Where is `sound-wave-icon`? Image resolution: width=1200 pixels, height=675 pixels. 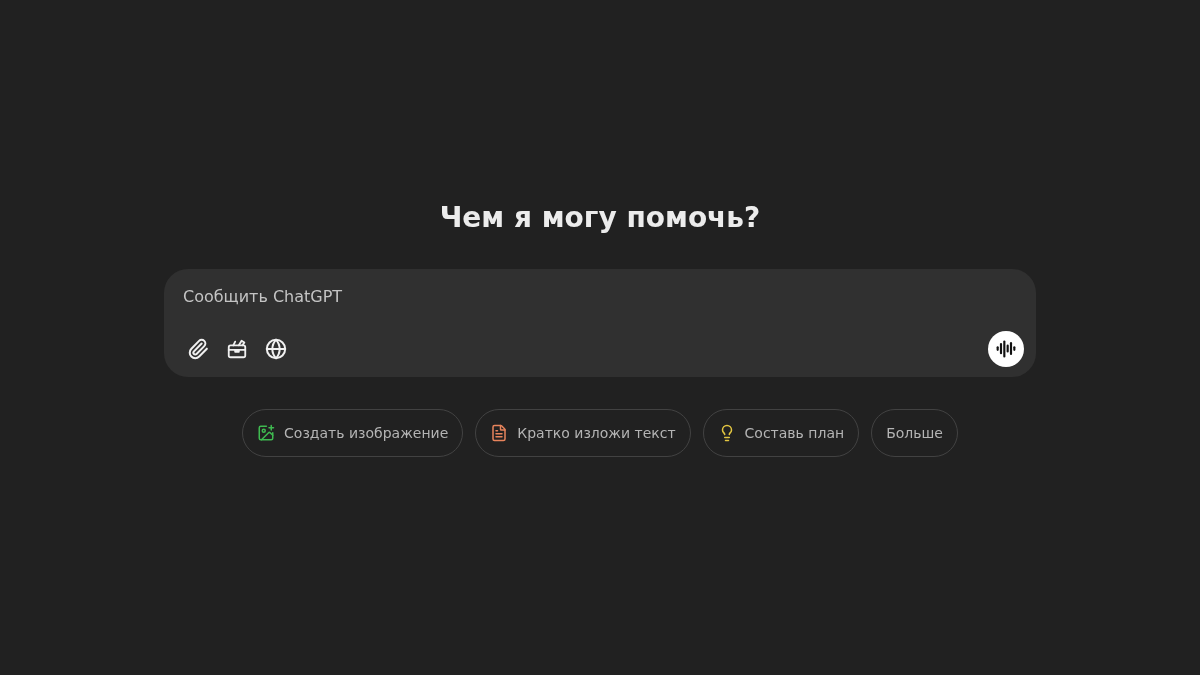 sound-wave-icon is located at coordinates (1006, 349).